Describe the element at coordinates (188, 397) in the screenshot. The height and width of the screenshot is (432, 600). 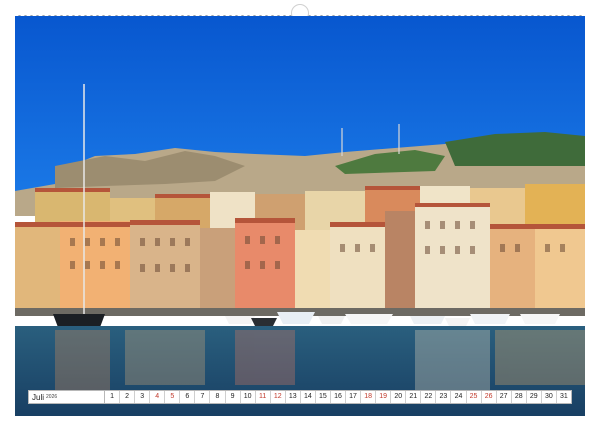
I see `day-cell: 6` at that location.